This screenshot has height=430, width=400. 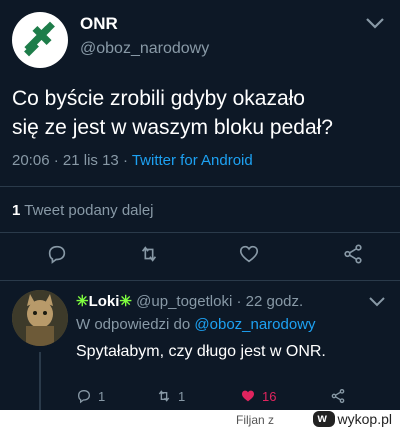 What do you see at coordinates (274, 301) in the screenshot?
I see `reply-age: 22 godz.` at bounding box center [274, 301].